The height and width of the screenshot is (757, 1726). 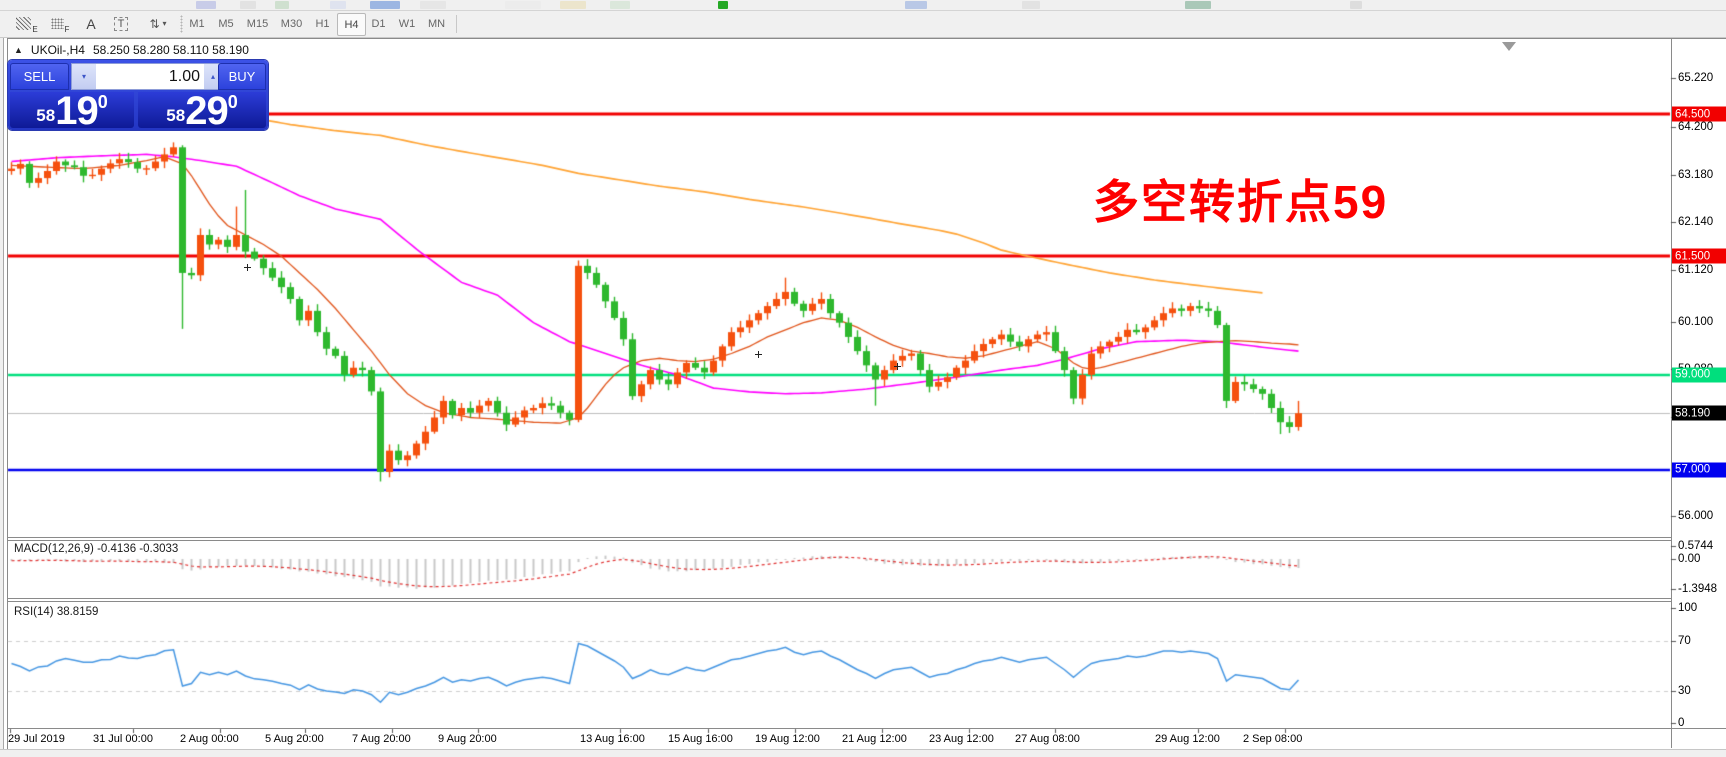 I want to click on price-axis-label: 61.120, so click(x=1696, y=270).